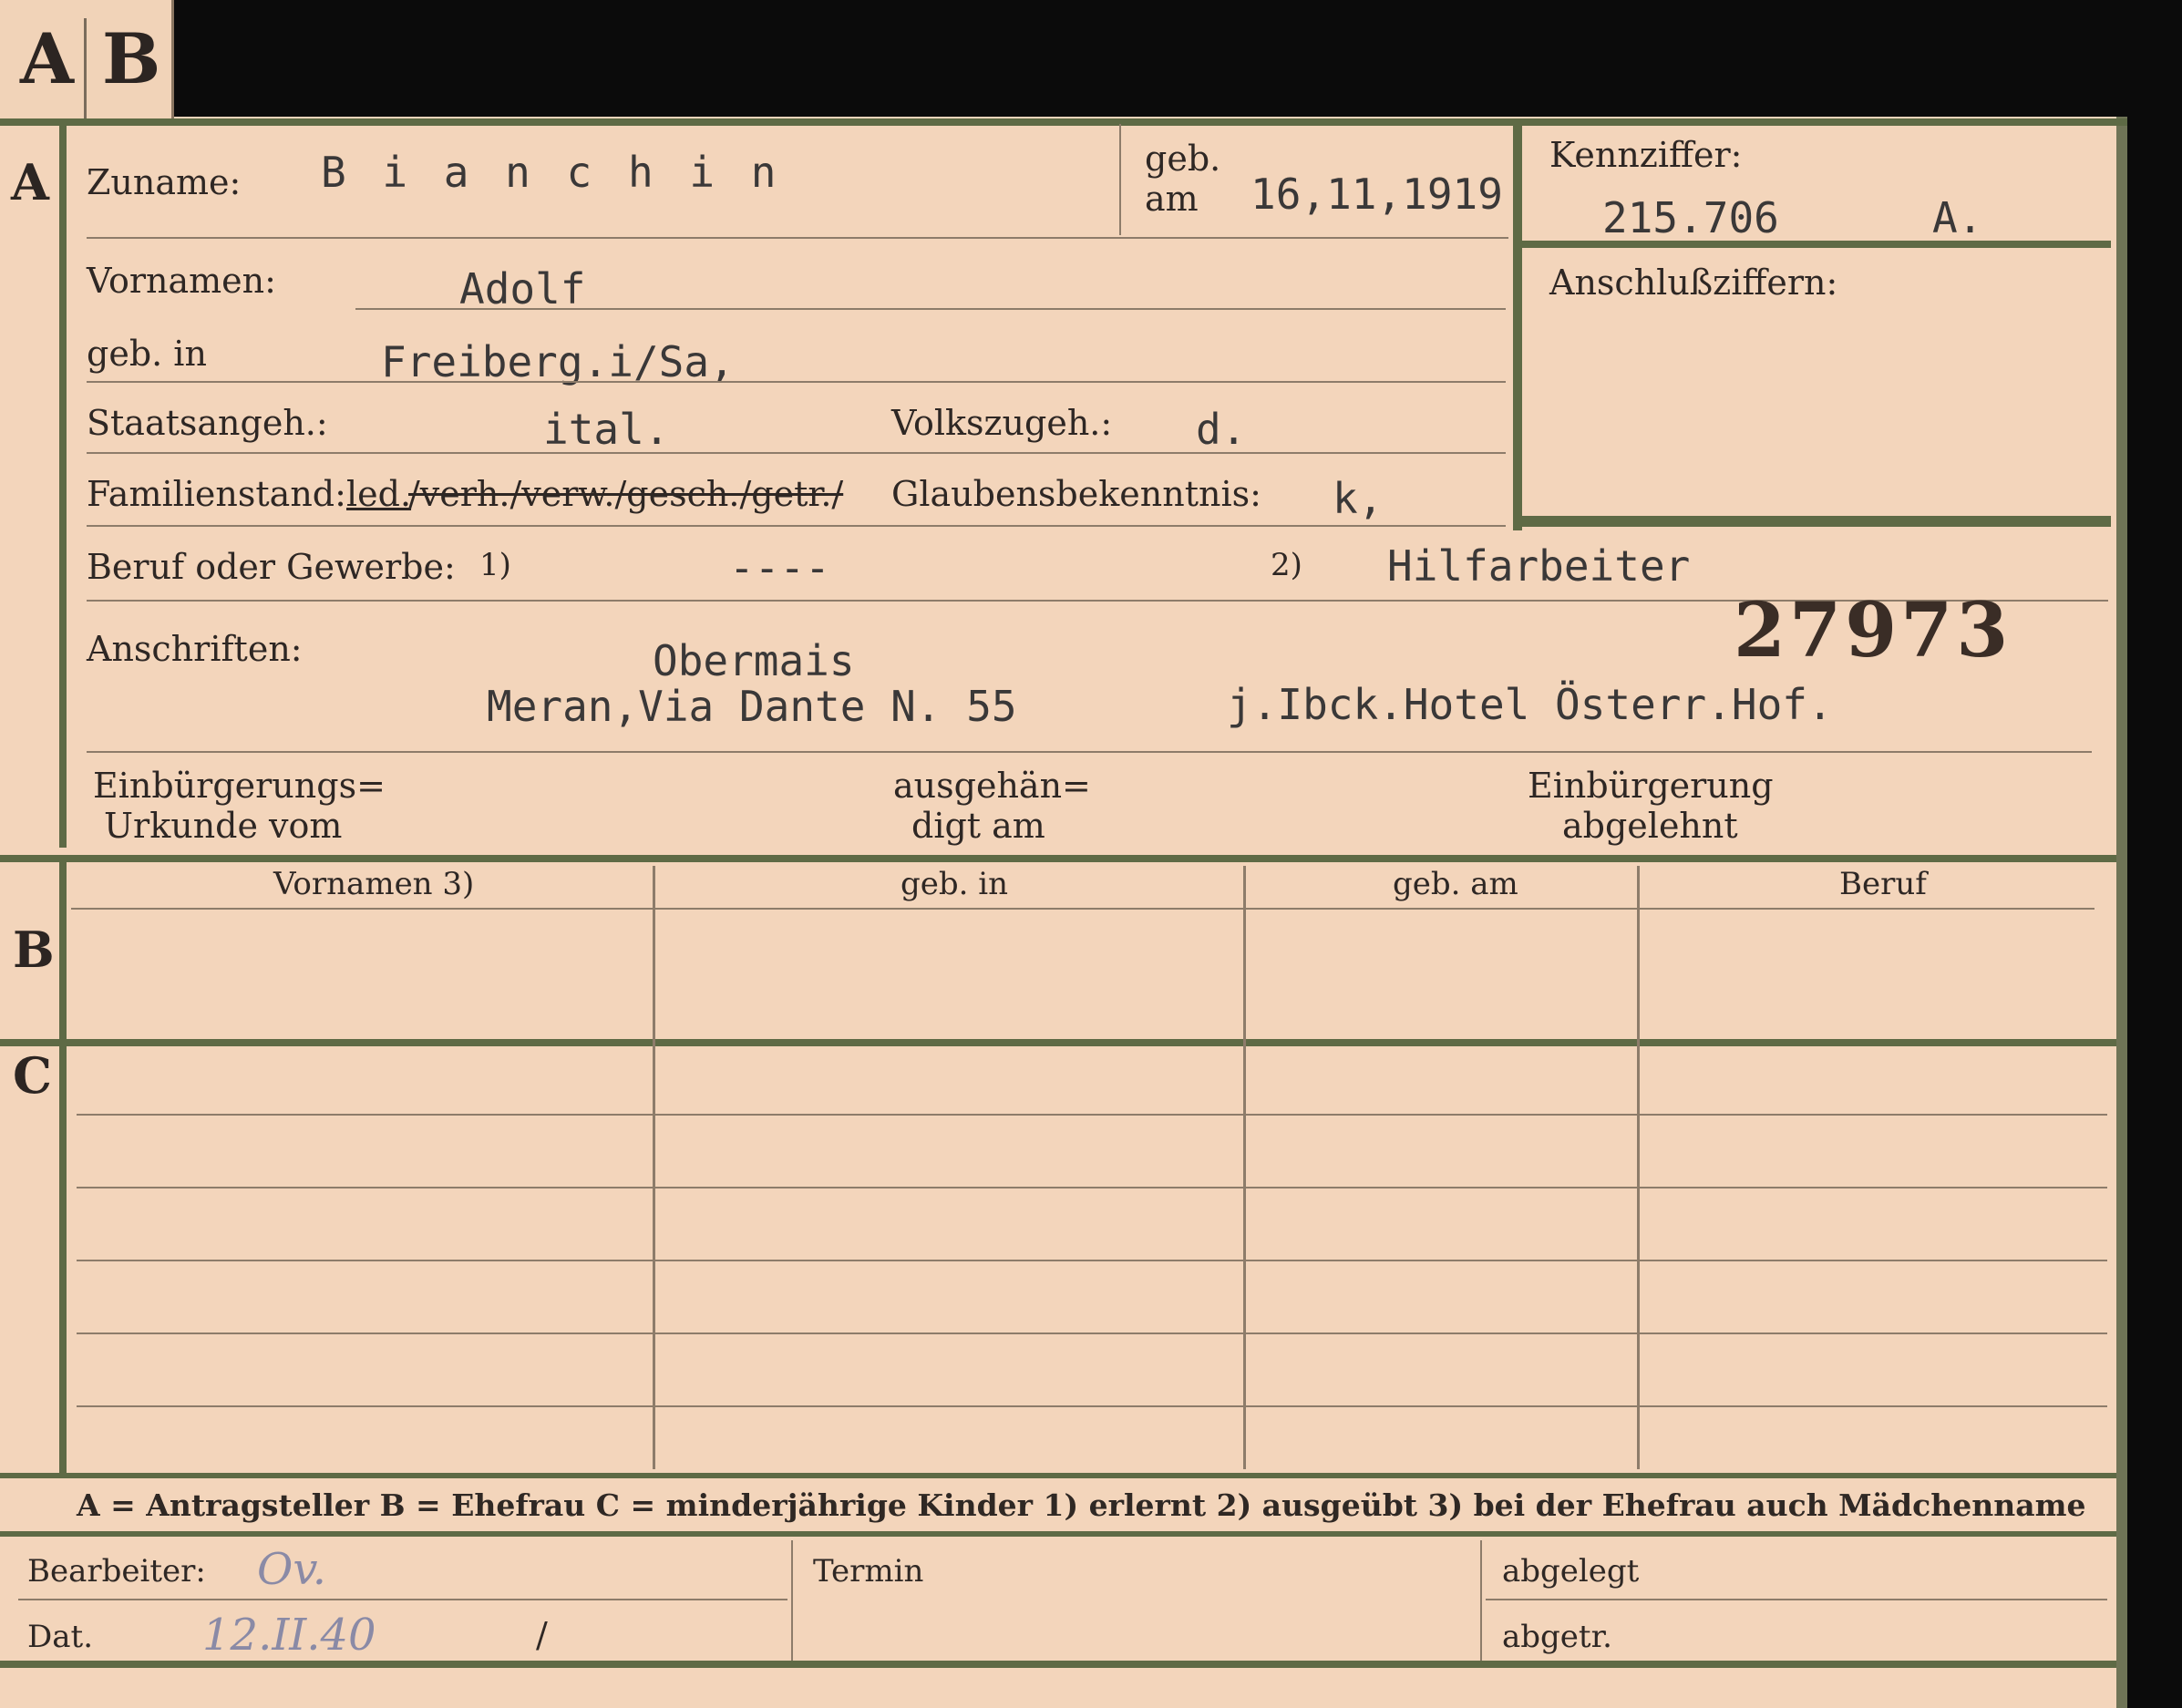 Image resolution: width=2182 pixels, height=1708 pixels. What do you see at coordinates (1796, 1599) in the screenshot?
I see `abgelegt-underline` at bounding box center [1796, 1599].